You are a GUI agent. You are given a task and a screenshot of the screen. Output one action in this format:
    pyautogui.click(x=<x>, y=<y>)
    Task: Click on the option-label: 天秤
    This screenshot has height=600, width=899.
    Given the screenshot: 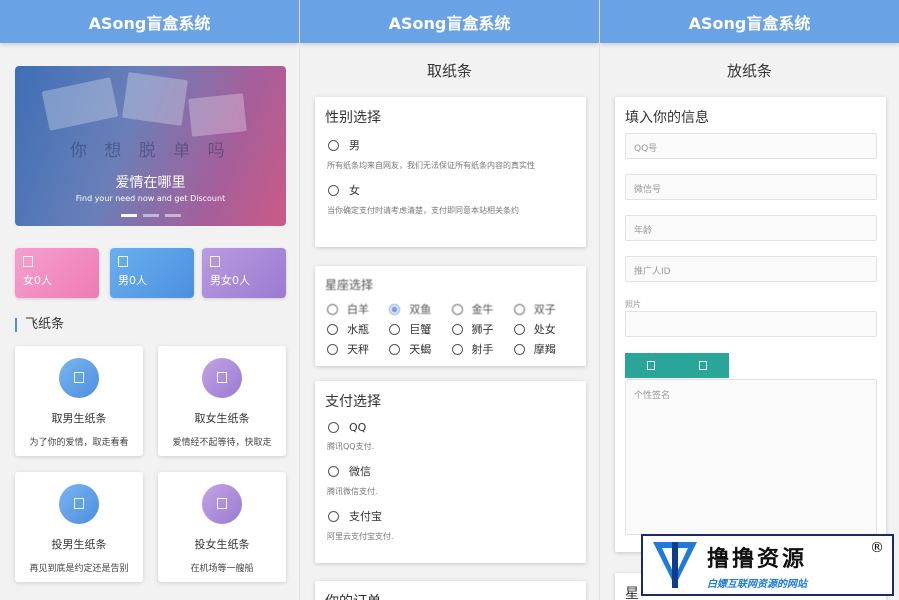 What is the action you would take?
    pyautogui.click(x=358, y=349)
    